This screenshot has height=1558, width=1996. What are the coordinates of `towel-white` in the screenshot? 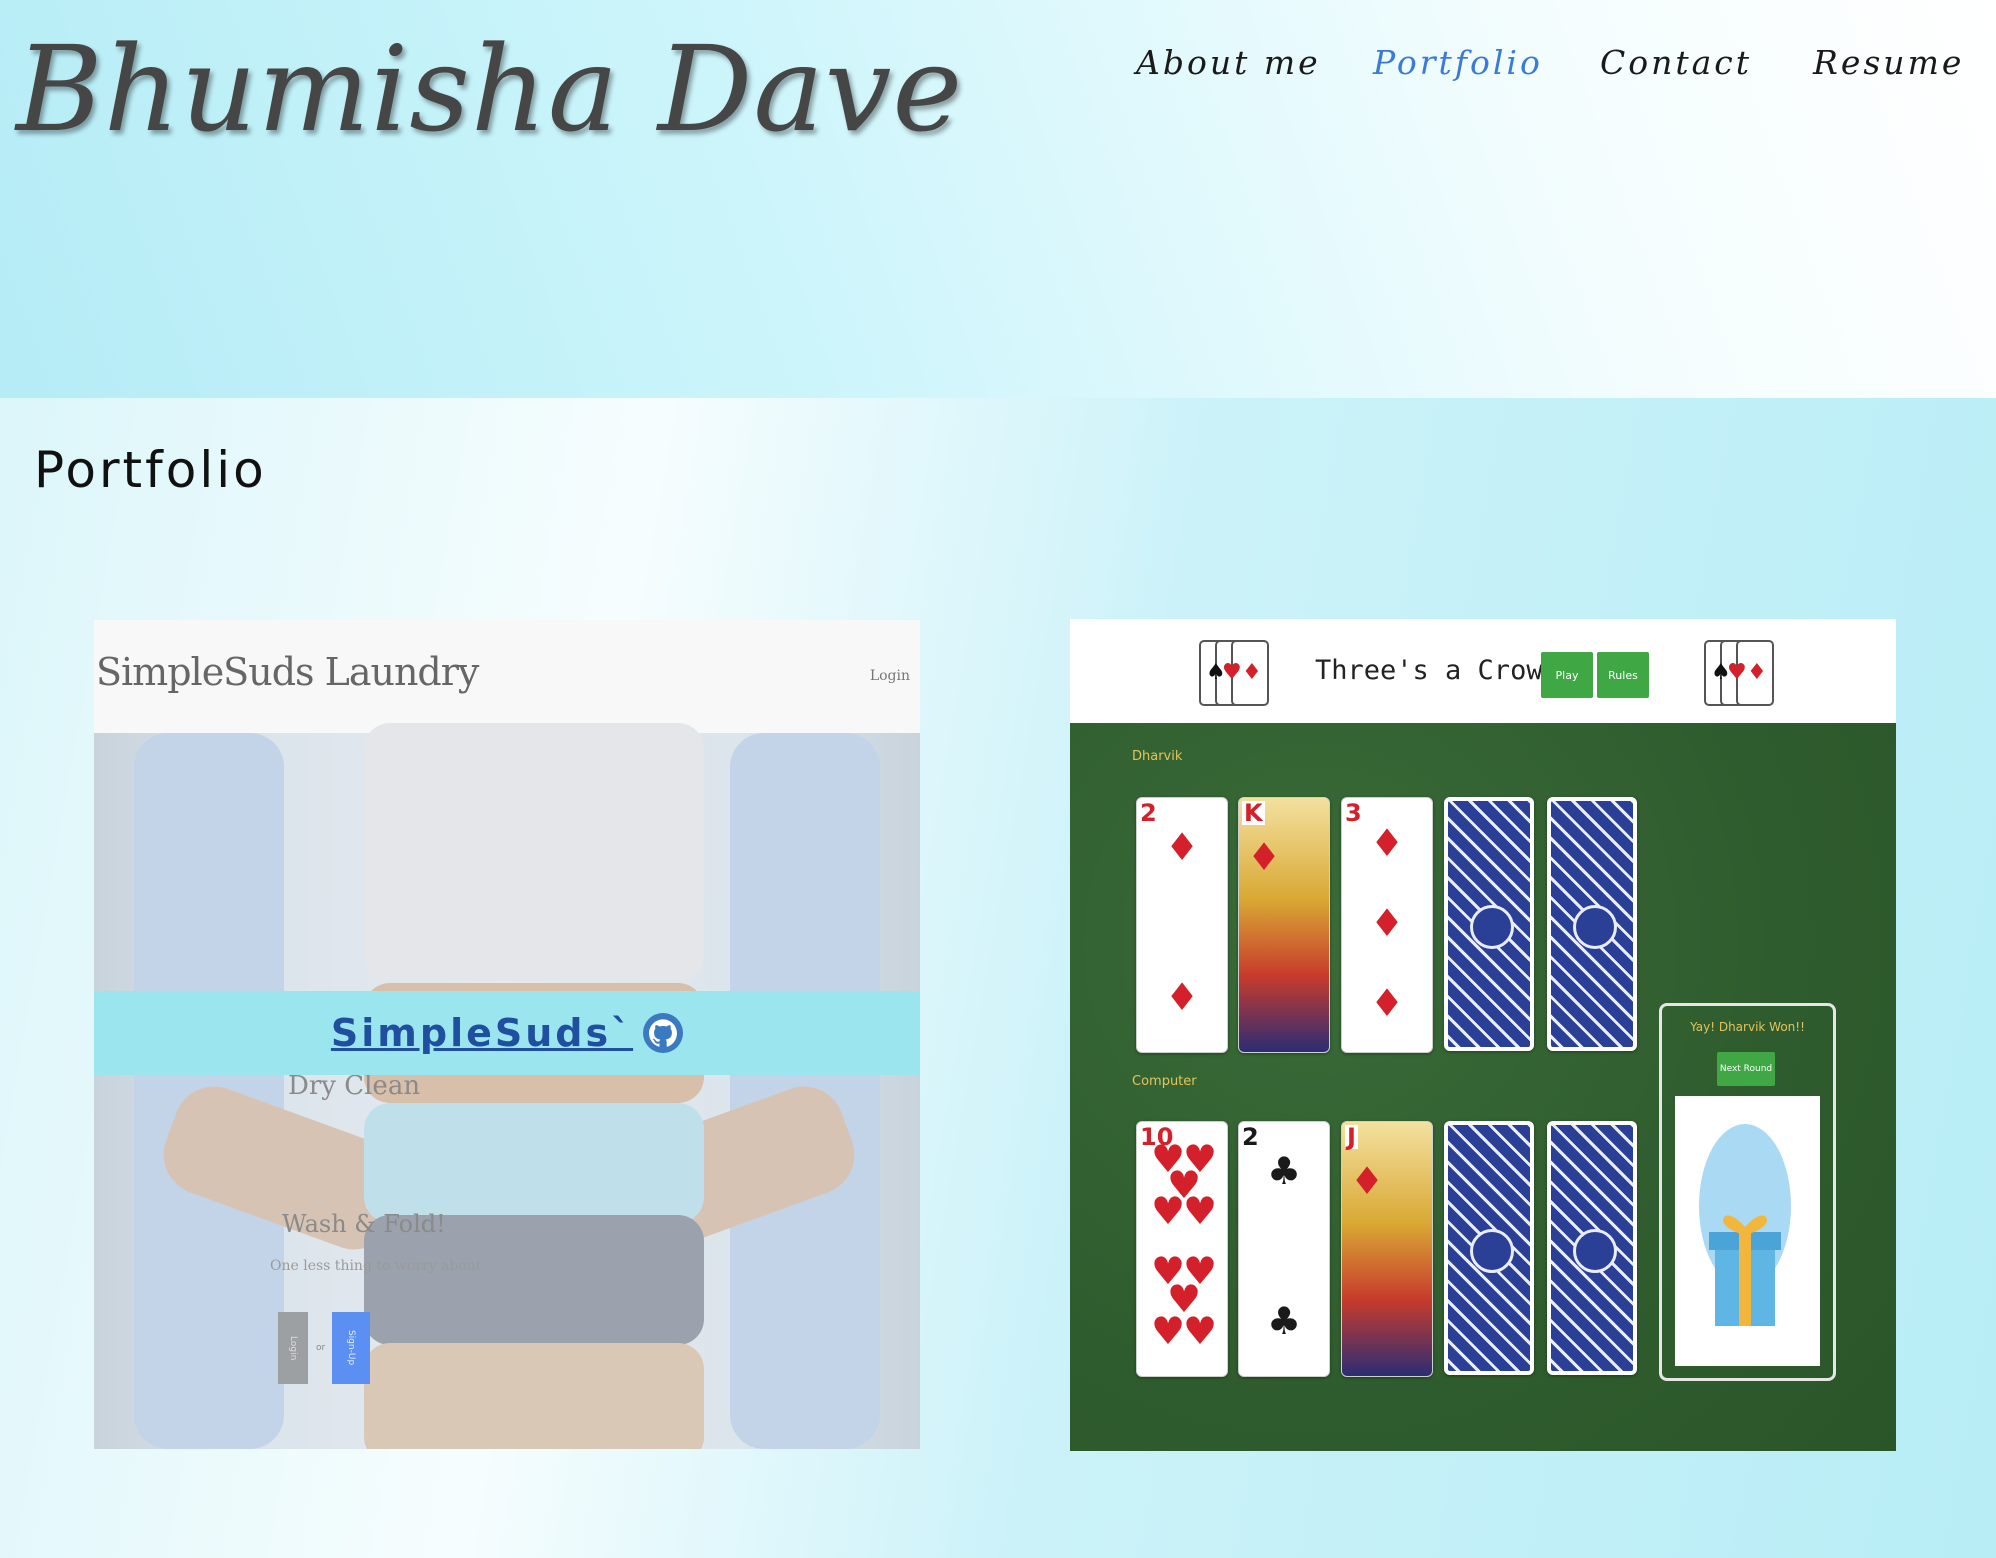 It's located at (534, 852).